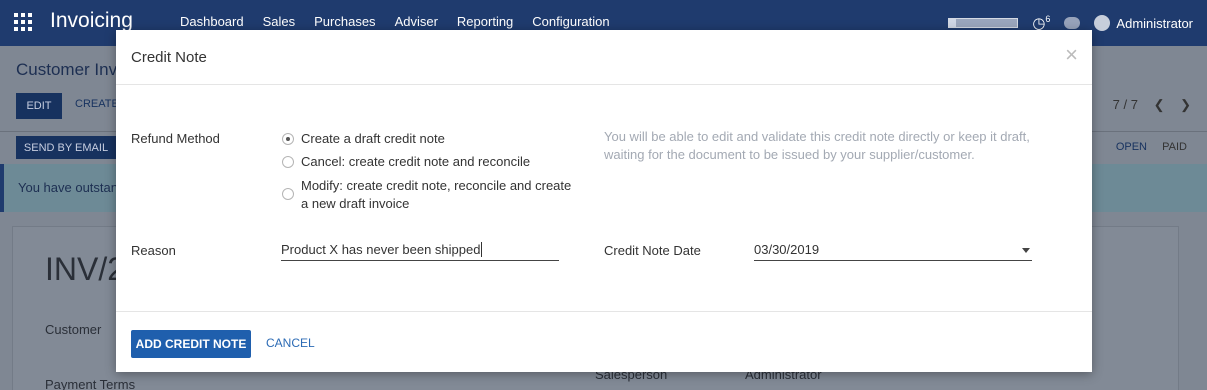  Describe the element at coordinates (288, 139) in the screenshot. I see `radio-button-checked` at that location.